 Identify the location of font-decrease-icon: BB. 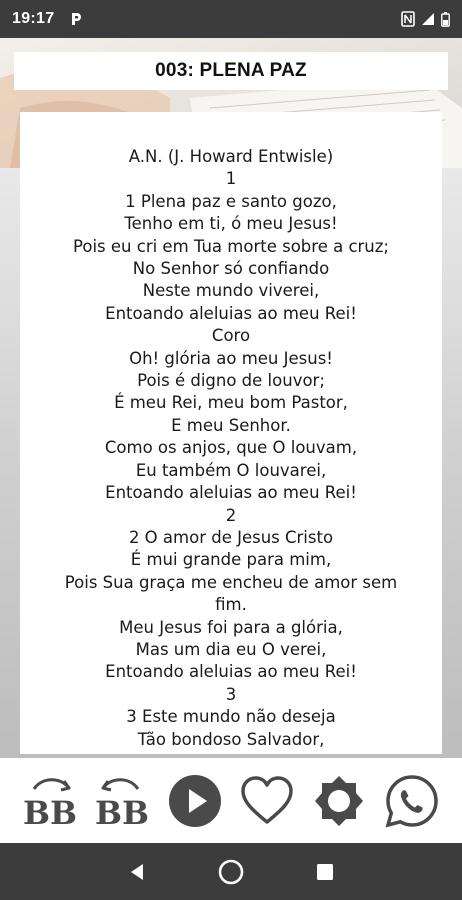
(122, 803).